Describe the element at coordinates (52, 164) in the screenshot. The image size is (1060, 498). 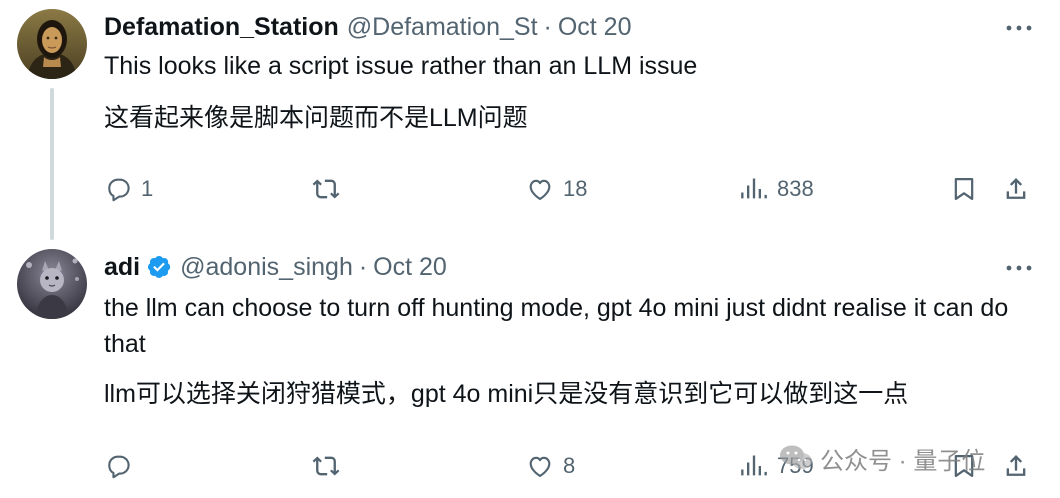
I see `thread-line` at that location.